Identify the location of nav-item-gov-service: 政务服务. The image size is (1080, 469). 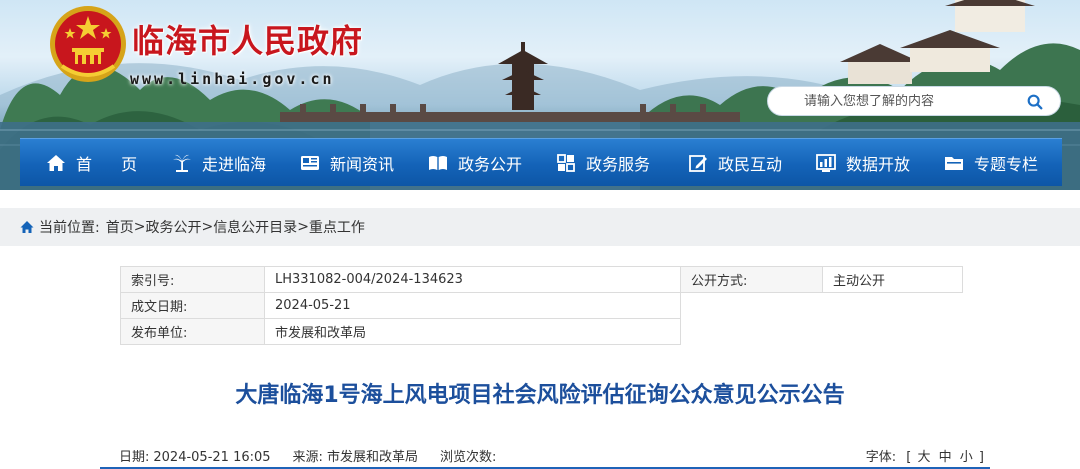
(614, 163).